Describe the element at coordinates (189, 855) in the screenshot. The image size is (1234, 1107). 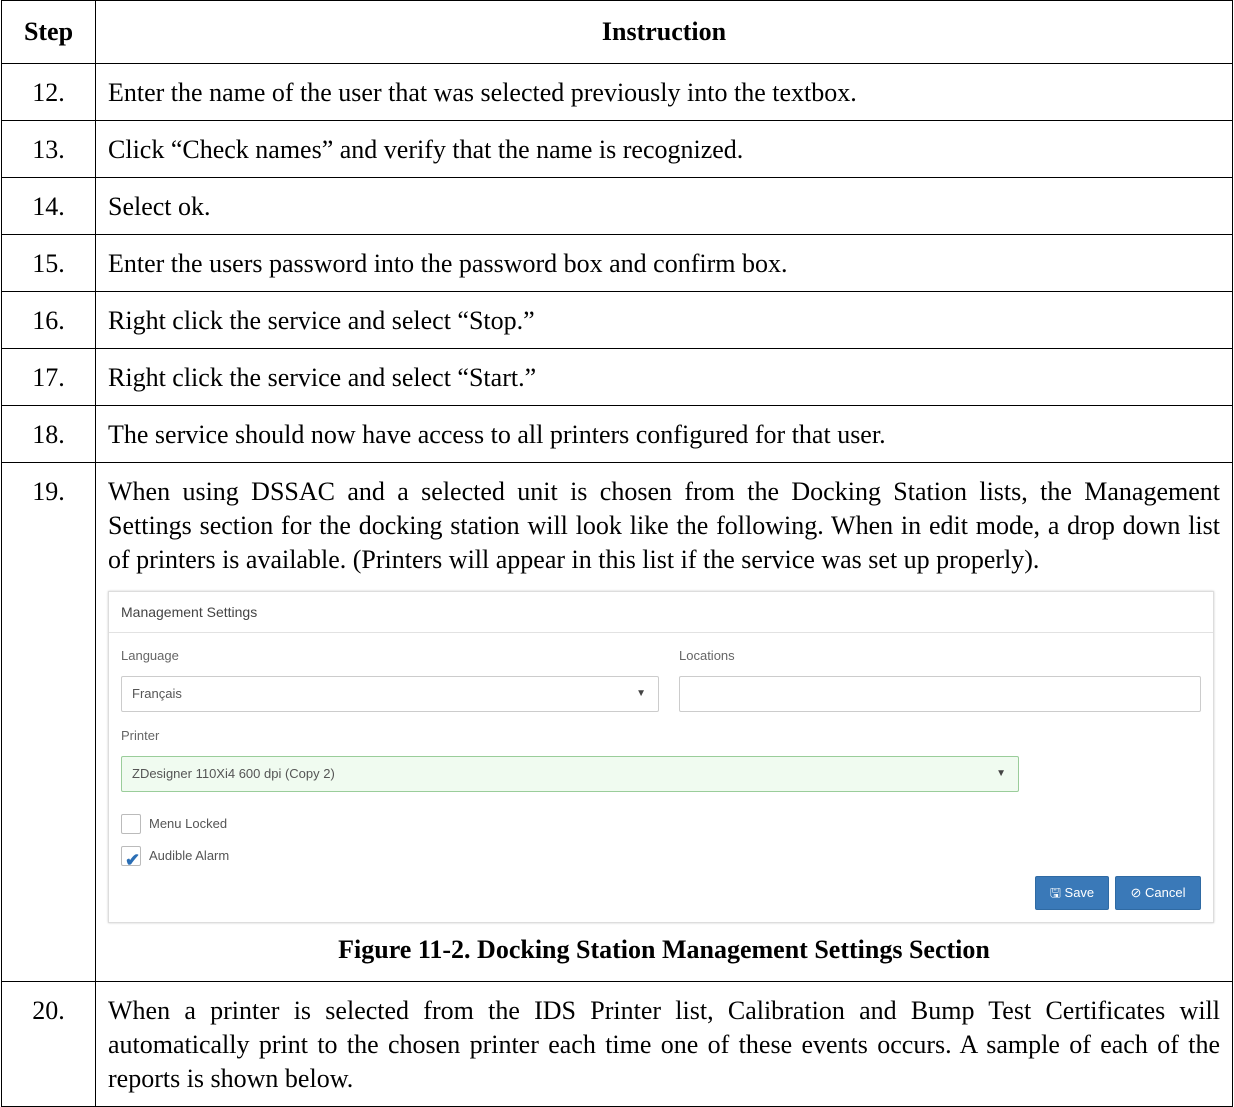
I see `audible-alarm-label: Audible Alarm` at that location.